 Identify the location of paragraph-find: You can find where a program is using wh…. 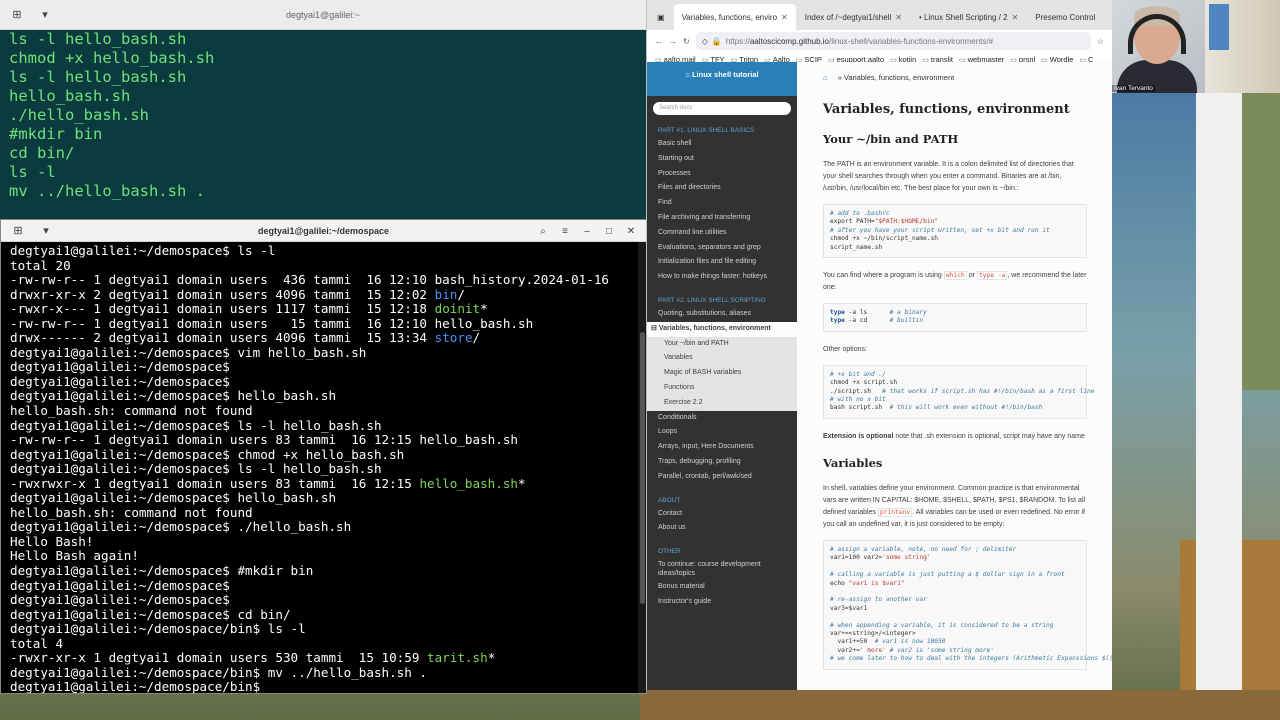
(955, 282).